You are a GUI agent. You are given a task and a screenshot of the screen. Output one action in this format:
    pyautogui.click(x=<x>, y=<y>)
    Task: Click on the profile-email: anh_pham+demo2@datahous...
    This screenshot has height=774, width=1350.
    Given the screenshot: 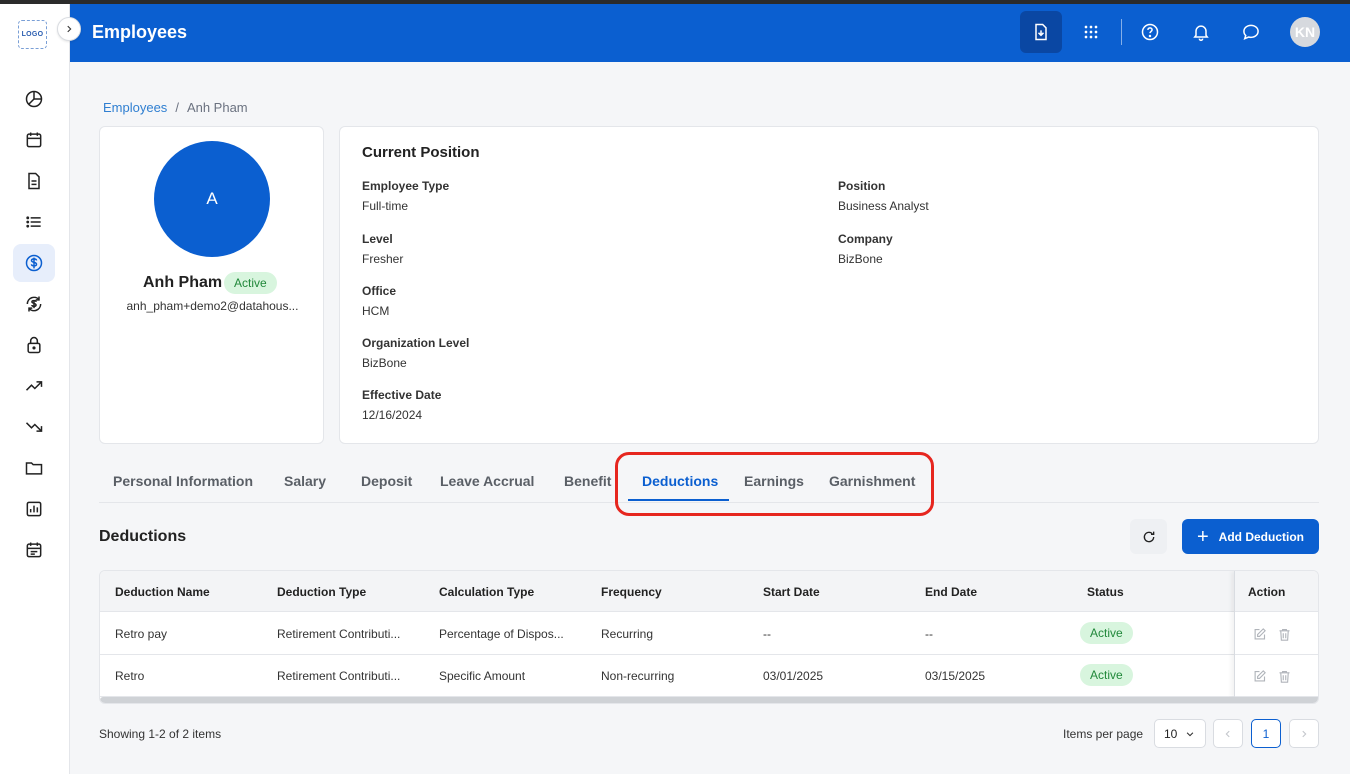 What is the action you would take?
    pyautogui.click(x=212, y=306)
    